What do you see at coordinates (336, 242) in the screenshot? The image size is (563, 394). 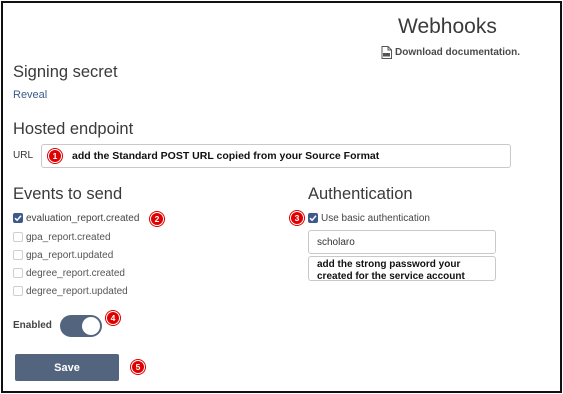 I see `username-value: scholaro` at bounding box center [336, 242].